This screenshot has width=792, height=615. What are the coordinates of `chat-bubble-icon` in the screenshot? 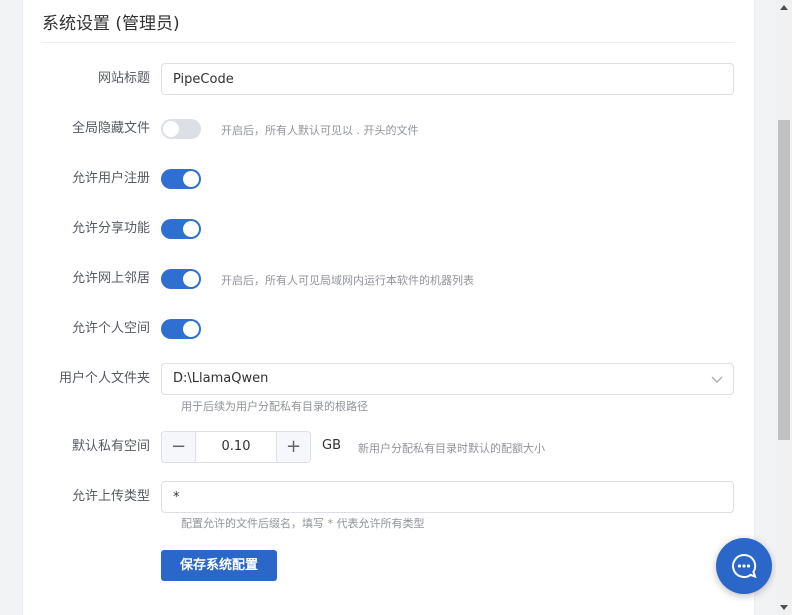 It's located at (744, 566).